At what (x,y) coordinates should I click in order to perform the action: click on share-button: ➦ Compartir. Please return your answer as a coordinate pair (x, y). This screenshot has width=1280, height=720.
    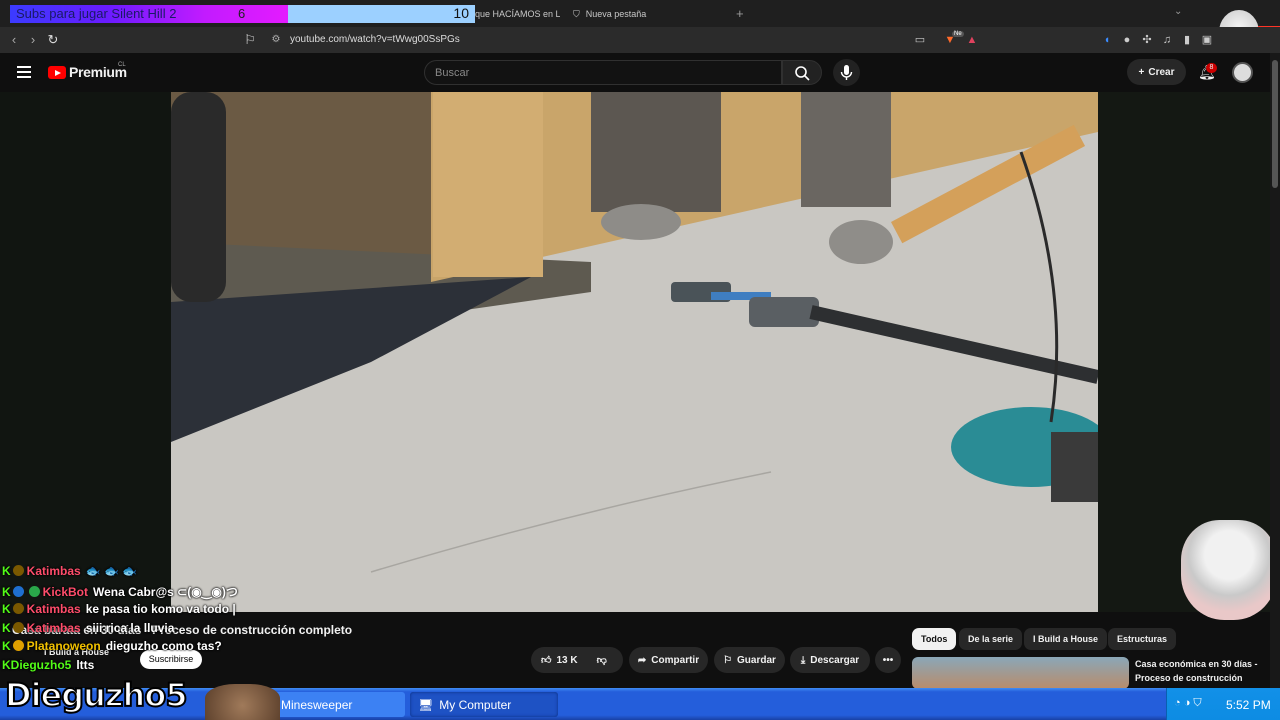
    Looking at the image, I should click on (668, 660).